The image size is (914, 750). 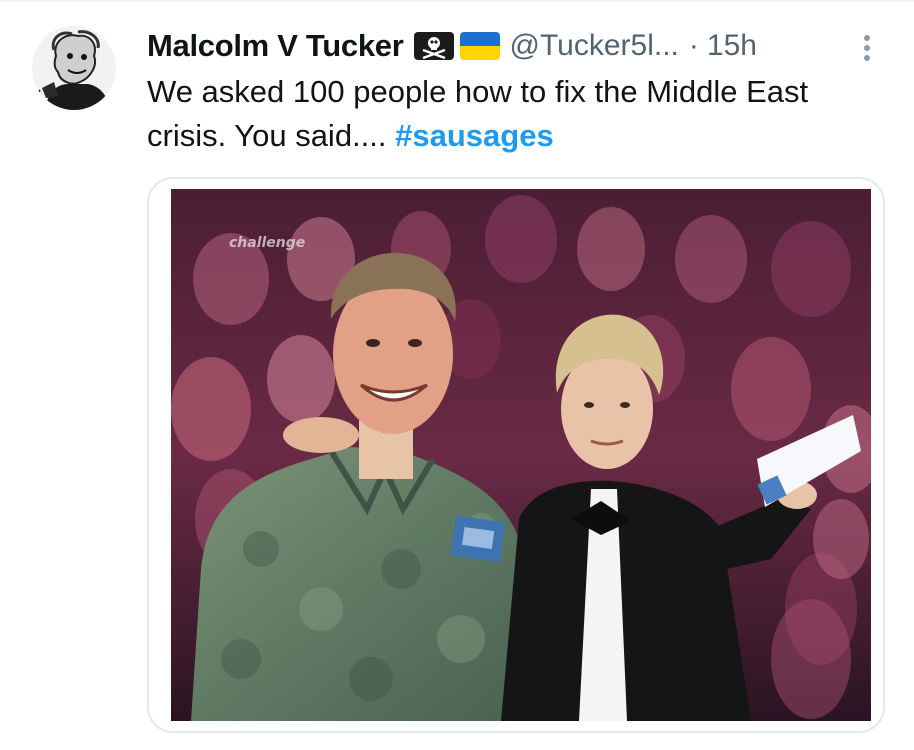 I want to click on pirate-flag-emoji-icon, so click(x=433, y=46).